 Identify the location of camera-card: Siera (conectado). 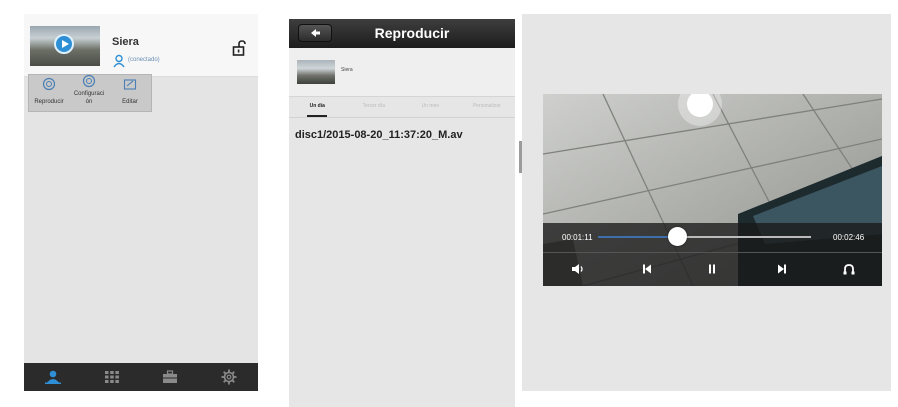
(141, 45).